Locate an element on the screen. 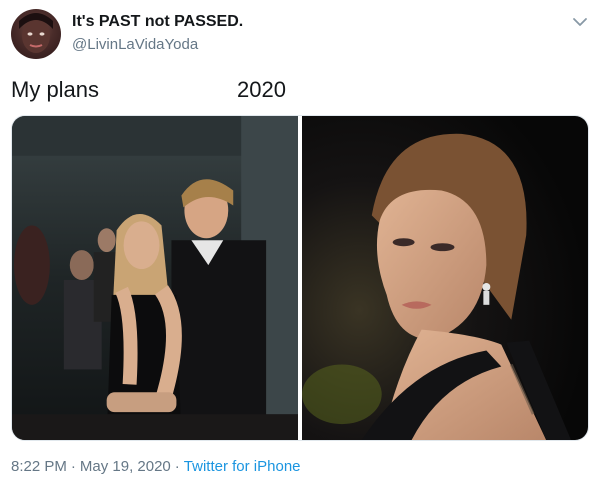  display-name: It's PAST not PASSED. is located at coordinates (157, 22).